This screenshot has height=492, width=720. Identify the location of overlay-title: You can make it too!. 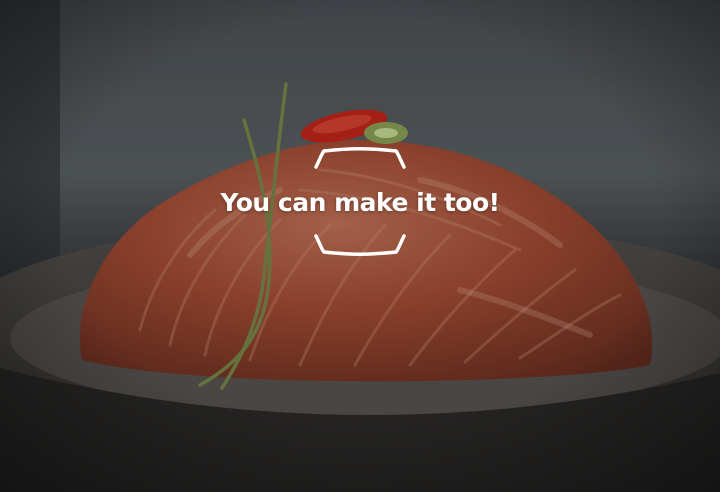
(360, 202).